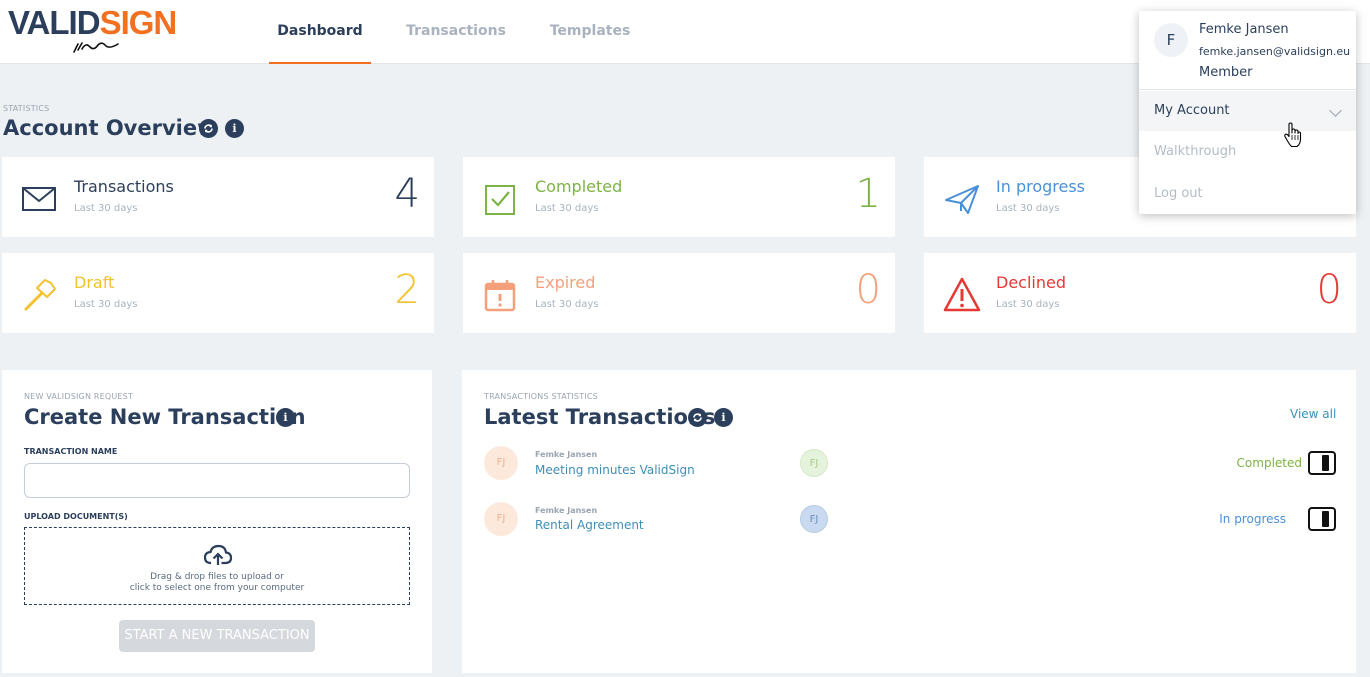 The image size is (1370, 677). I want to click on menu-item-log-out: Log out, so click(1247, 194).